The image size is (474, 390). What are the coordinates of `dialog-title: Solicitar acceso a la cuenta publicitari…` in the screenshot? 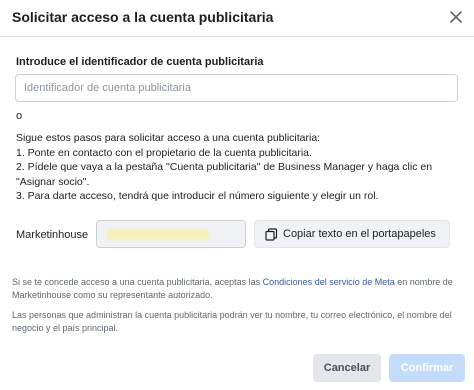 It's located at (143, 17).